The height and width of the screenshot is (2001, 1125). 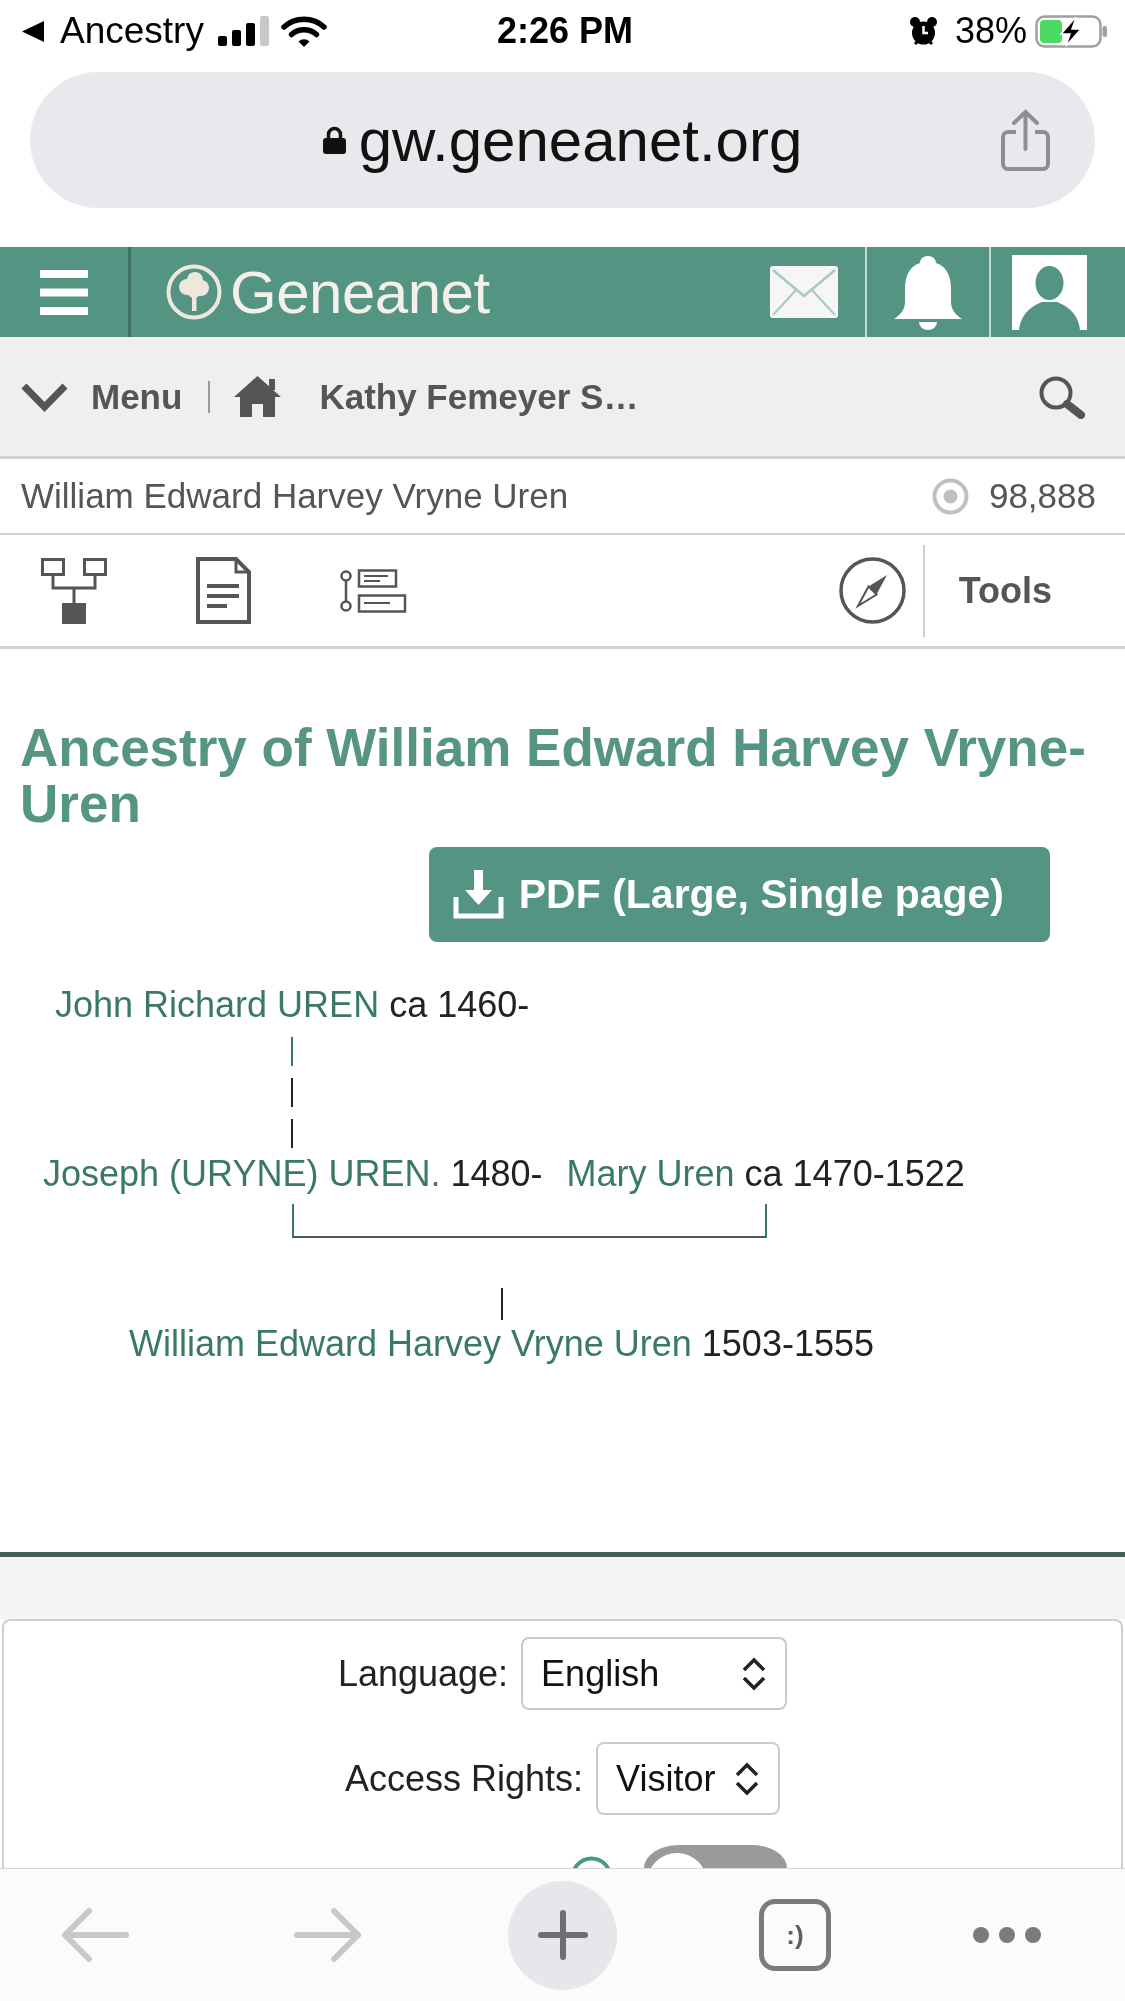 What do you see at coordinates (787, 1344) in the screenshot?
I see `life-dates: 1503-1555` at bounding box center [787, 1344].